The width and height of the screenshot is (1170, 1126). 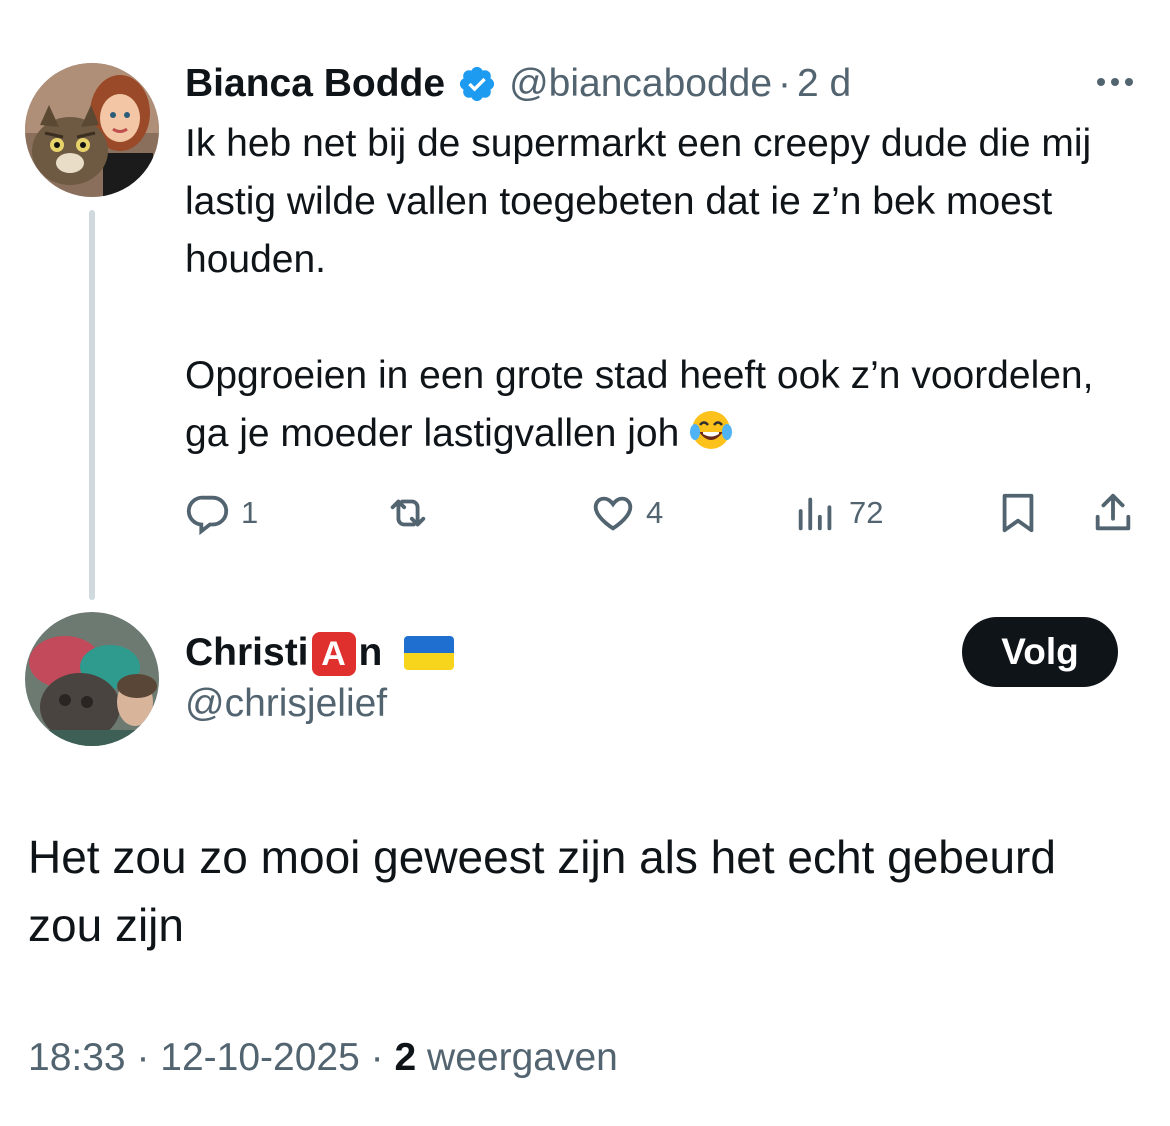 What do you see at coordinates (92, 405) in the screenshot?
I see `thread-line` at bounding box center [92, 405].